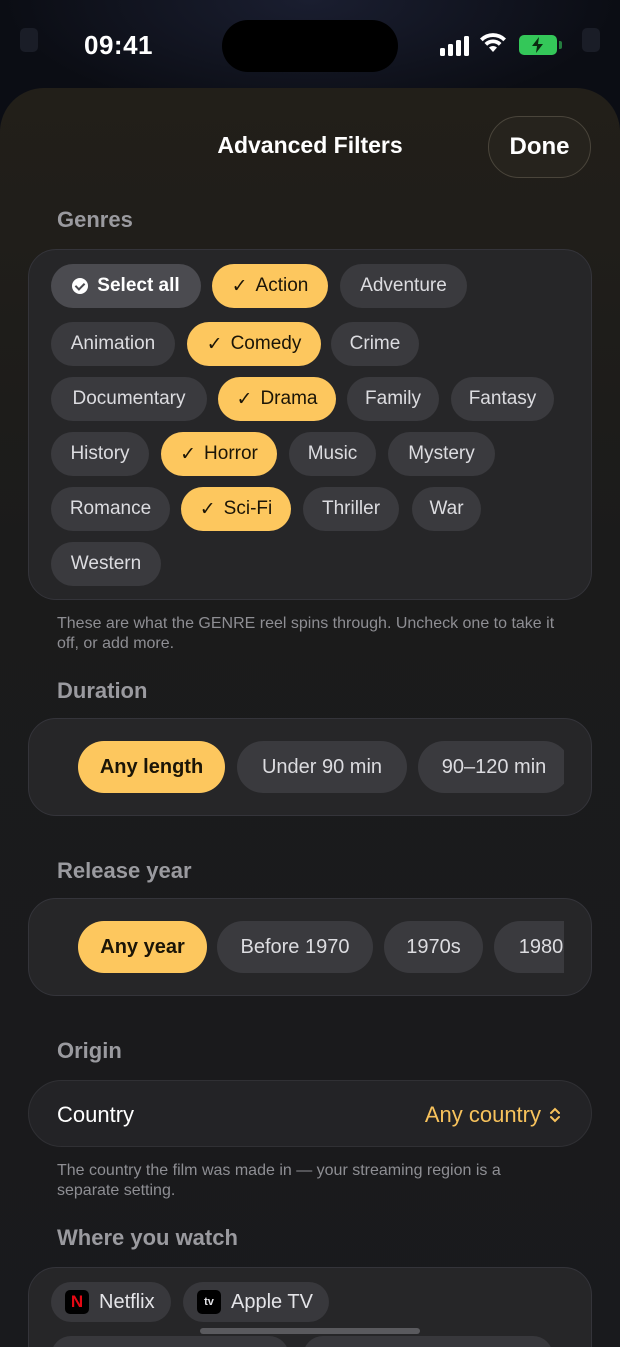 The height and width of the screenshot is (1347, 620). I want to click on genre-chip-sci-fi: ✓ Sci-Fi, so click(236, 509).